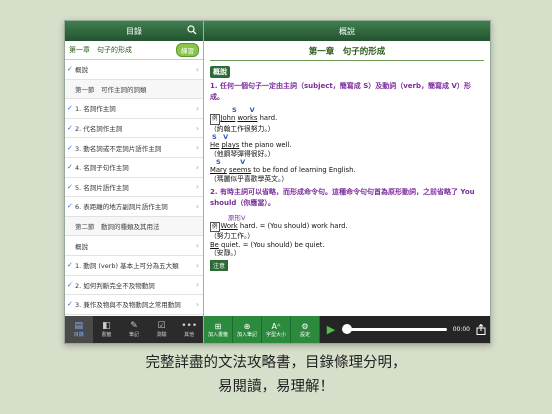  I want to click on search-icon, so click(192, 30).